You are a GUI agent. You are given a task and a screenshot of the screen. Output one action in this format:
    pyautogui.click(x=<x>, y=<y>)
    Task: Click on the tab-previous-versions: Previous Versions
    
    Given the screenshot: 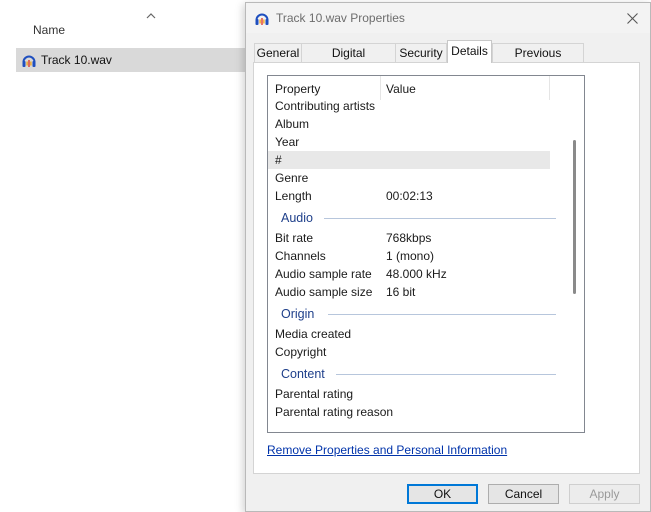 What is the action you would take?
    pyautogui.click(x=538, y=61)
    